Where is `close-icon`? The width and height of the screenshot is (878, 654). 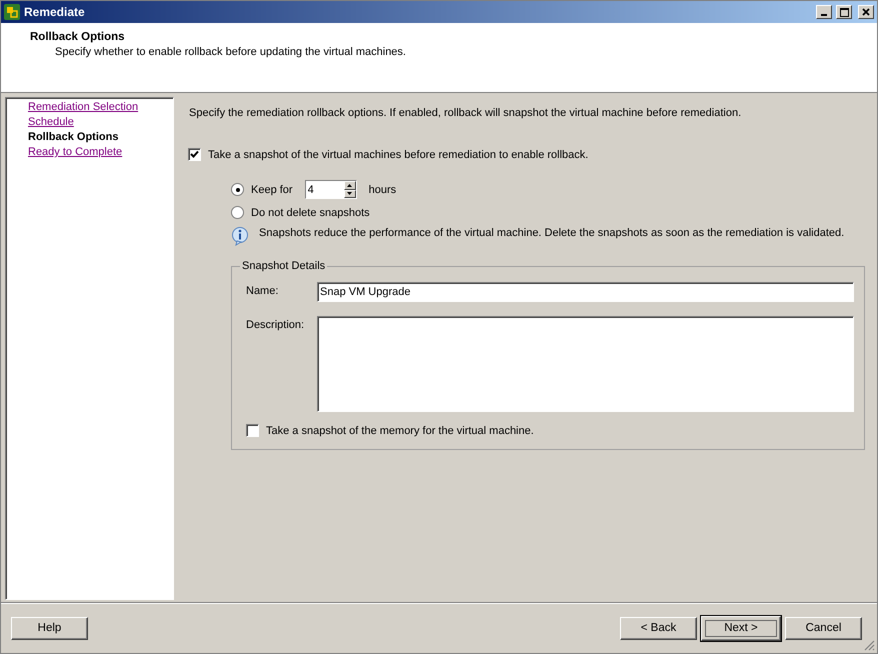 close-icon is located at coordinates (866, 12).